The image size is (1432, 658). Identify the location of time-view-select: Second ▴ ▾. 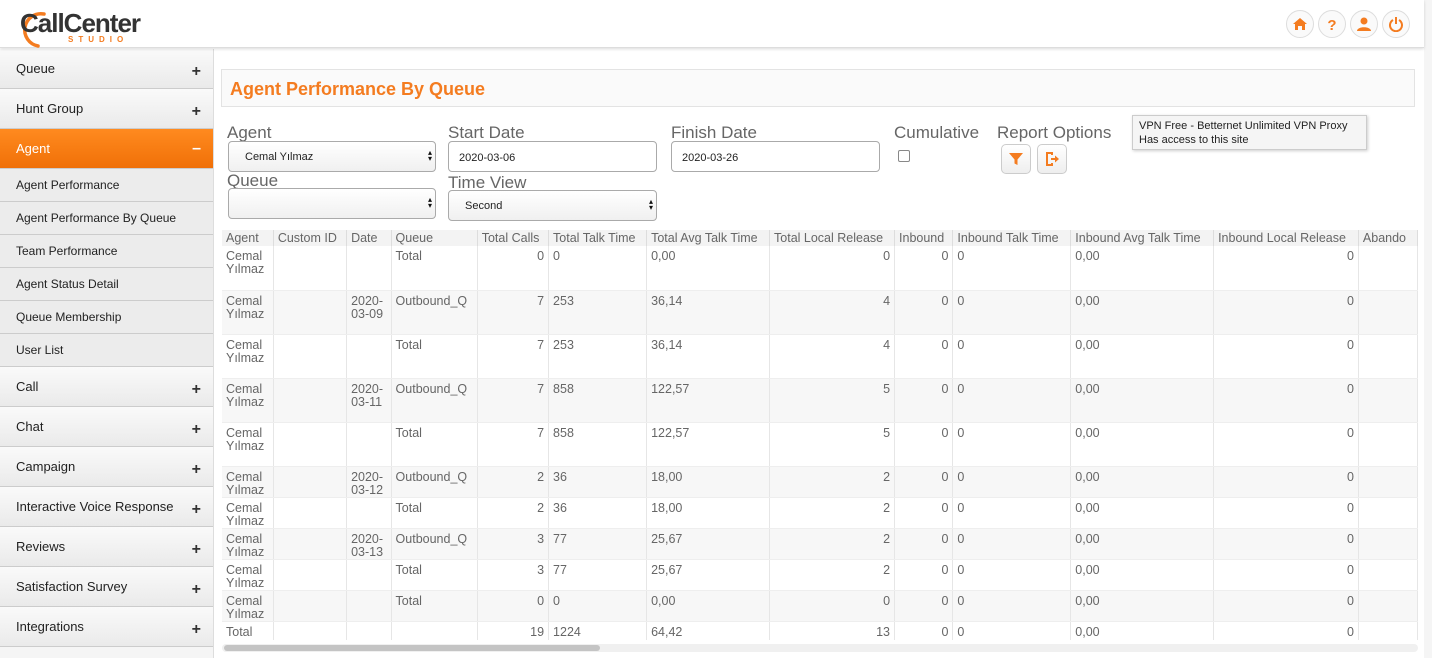
(552, 205).